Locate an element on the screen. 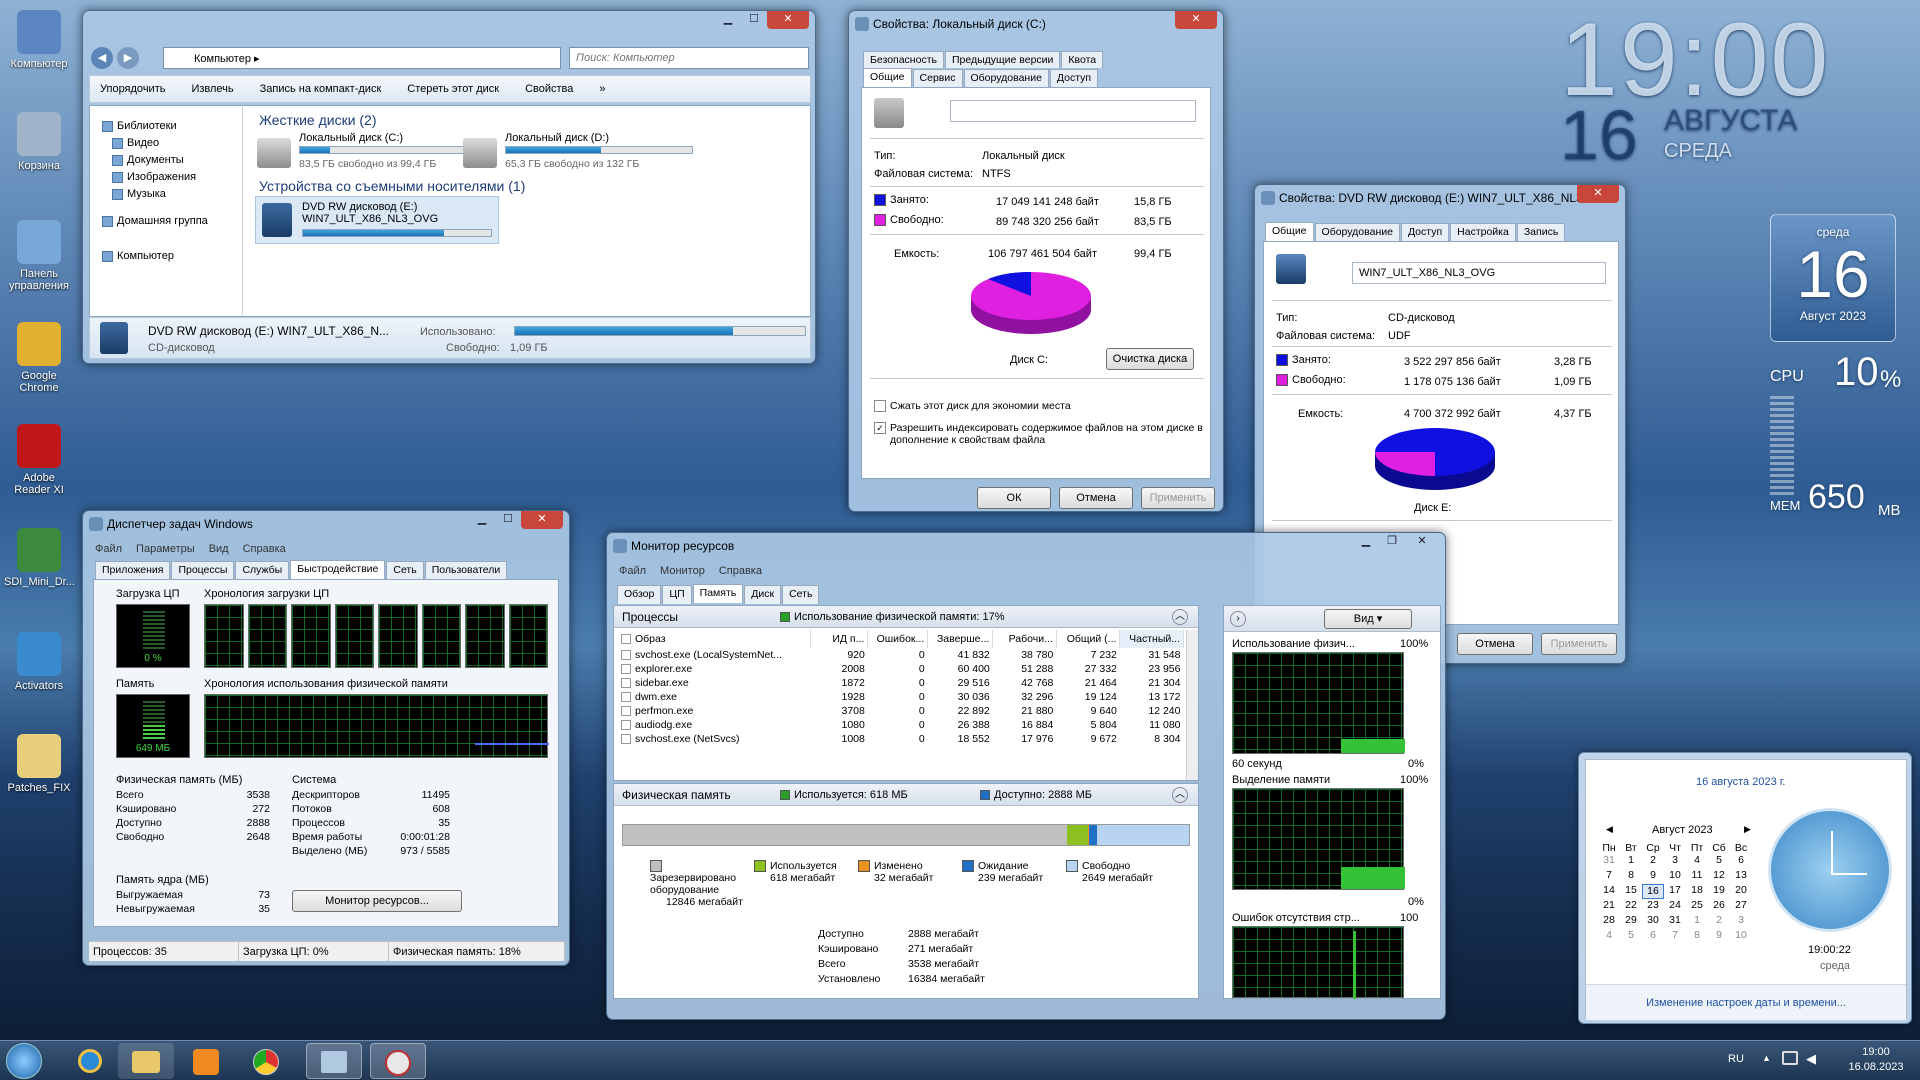 The image size is (1920, 1080). compress-row: Сжать этот диск для экономии места is located at coordinates (972, 406).